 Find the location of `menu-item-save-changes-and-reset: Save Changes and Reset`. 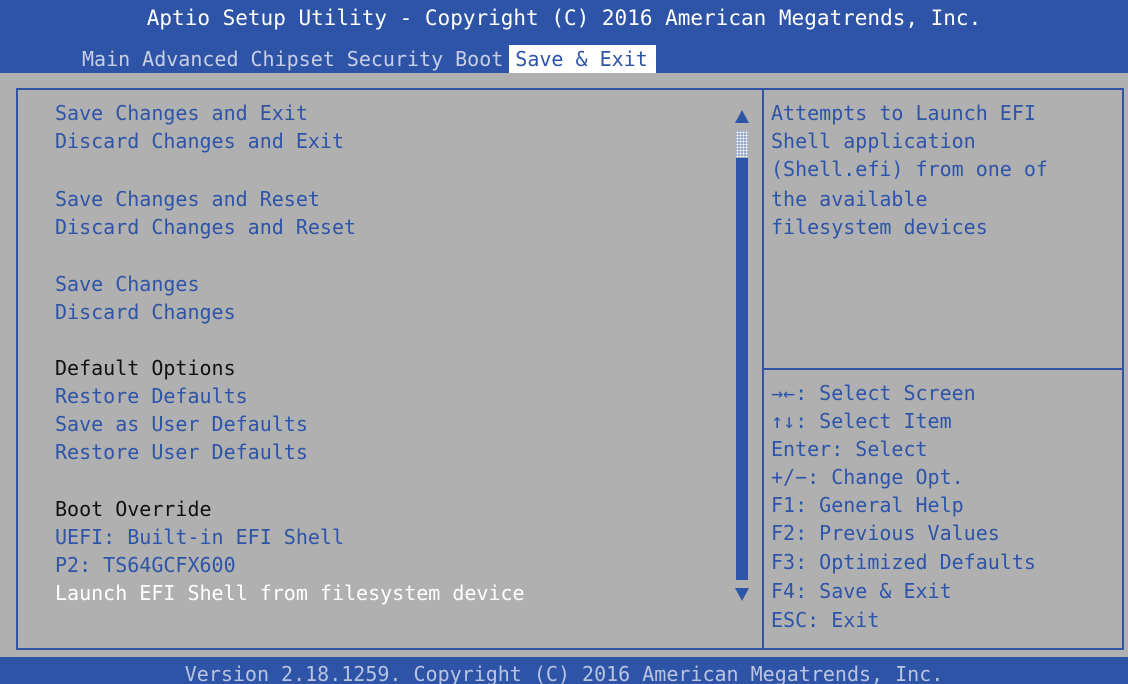

menu-item-save-changes-and-reset: Save Changes and Reset is located at coordinates (187, 199).